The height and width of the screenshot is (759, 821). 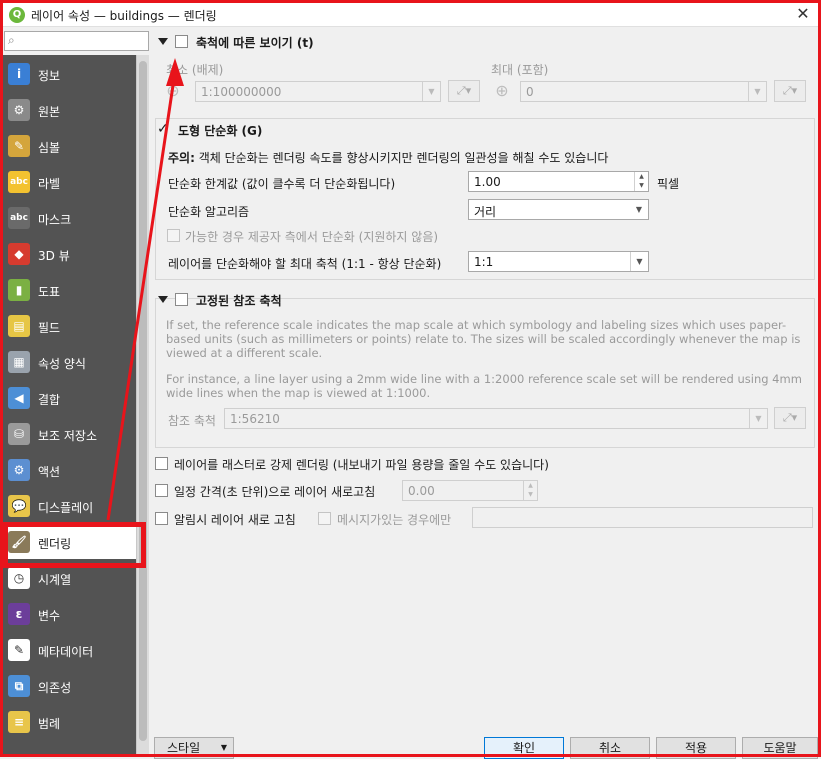 I want to click on sidebar-item-16: ✎ 메타데이터, so click(x=69, y=650).